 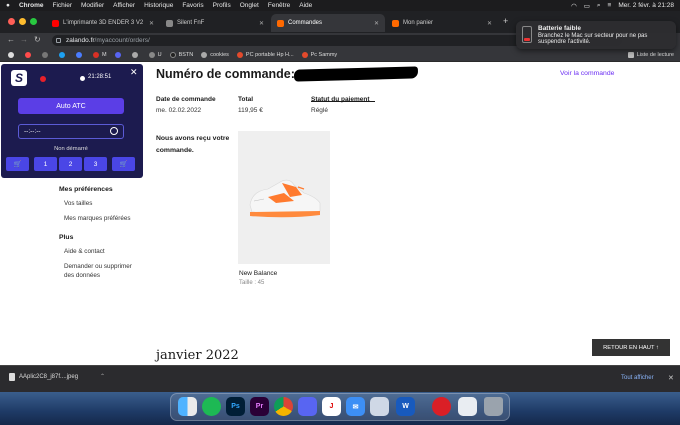 I want to click on sidebar-item-data-request-line2: des données, so click(x=82, y=275).